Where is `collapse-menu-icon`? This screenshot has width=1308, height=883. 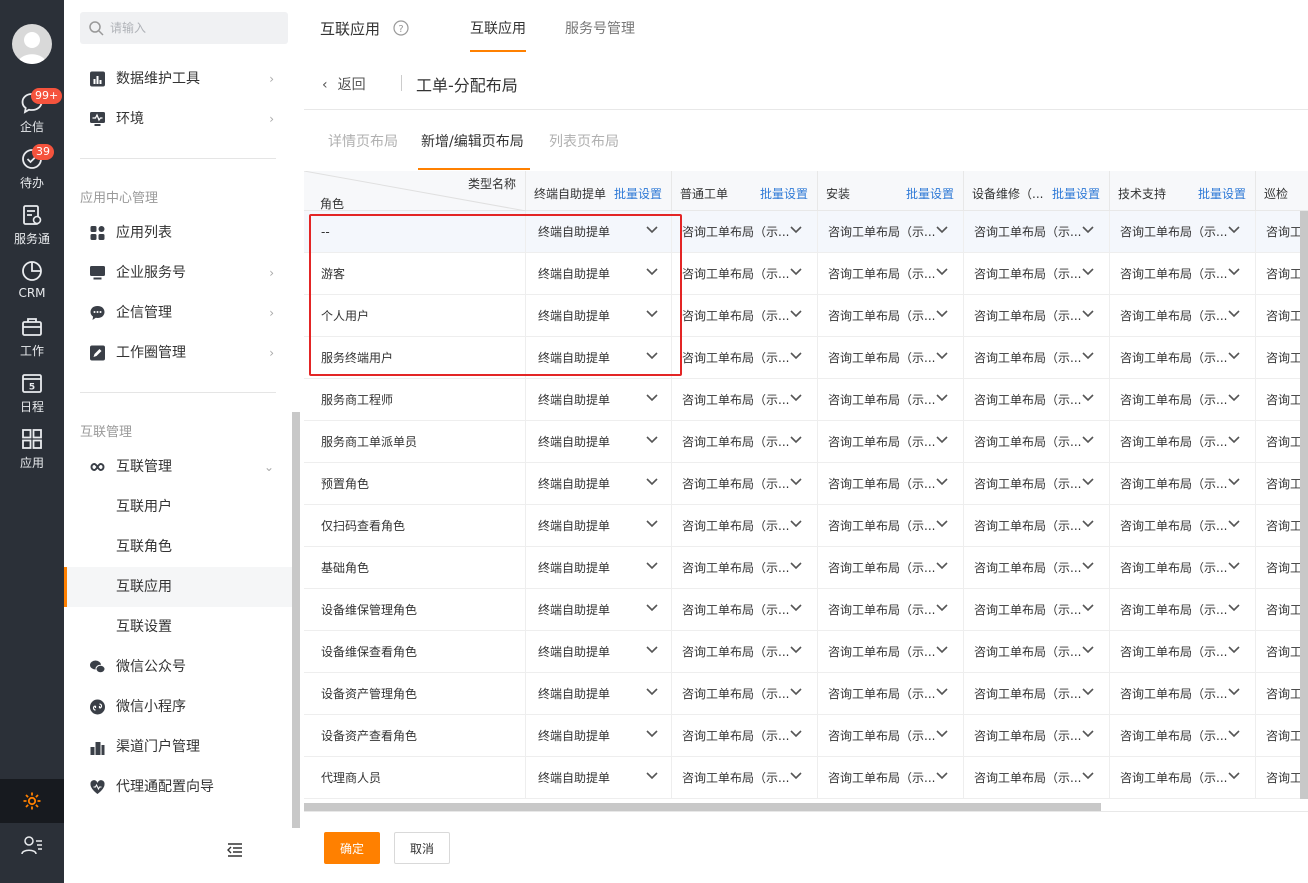
collapse-menu-icon is located at coordinates (235, 850).